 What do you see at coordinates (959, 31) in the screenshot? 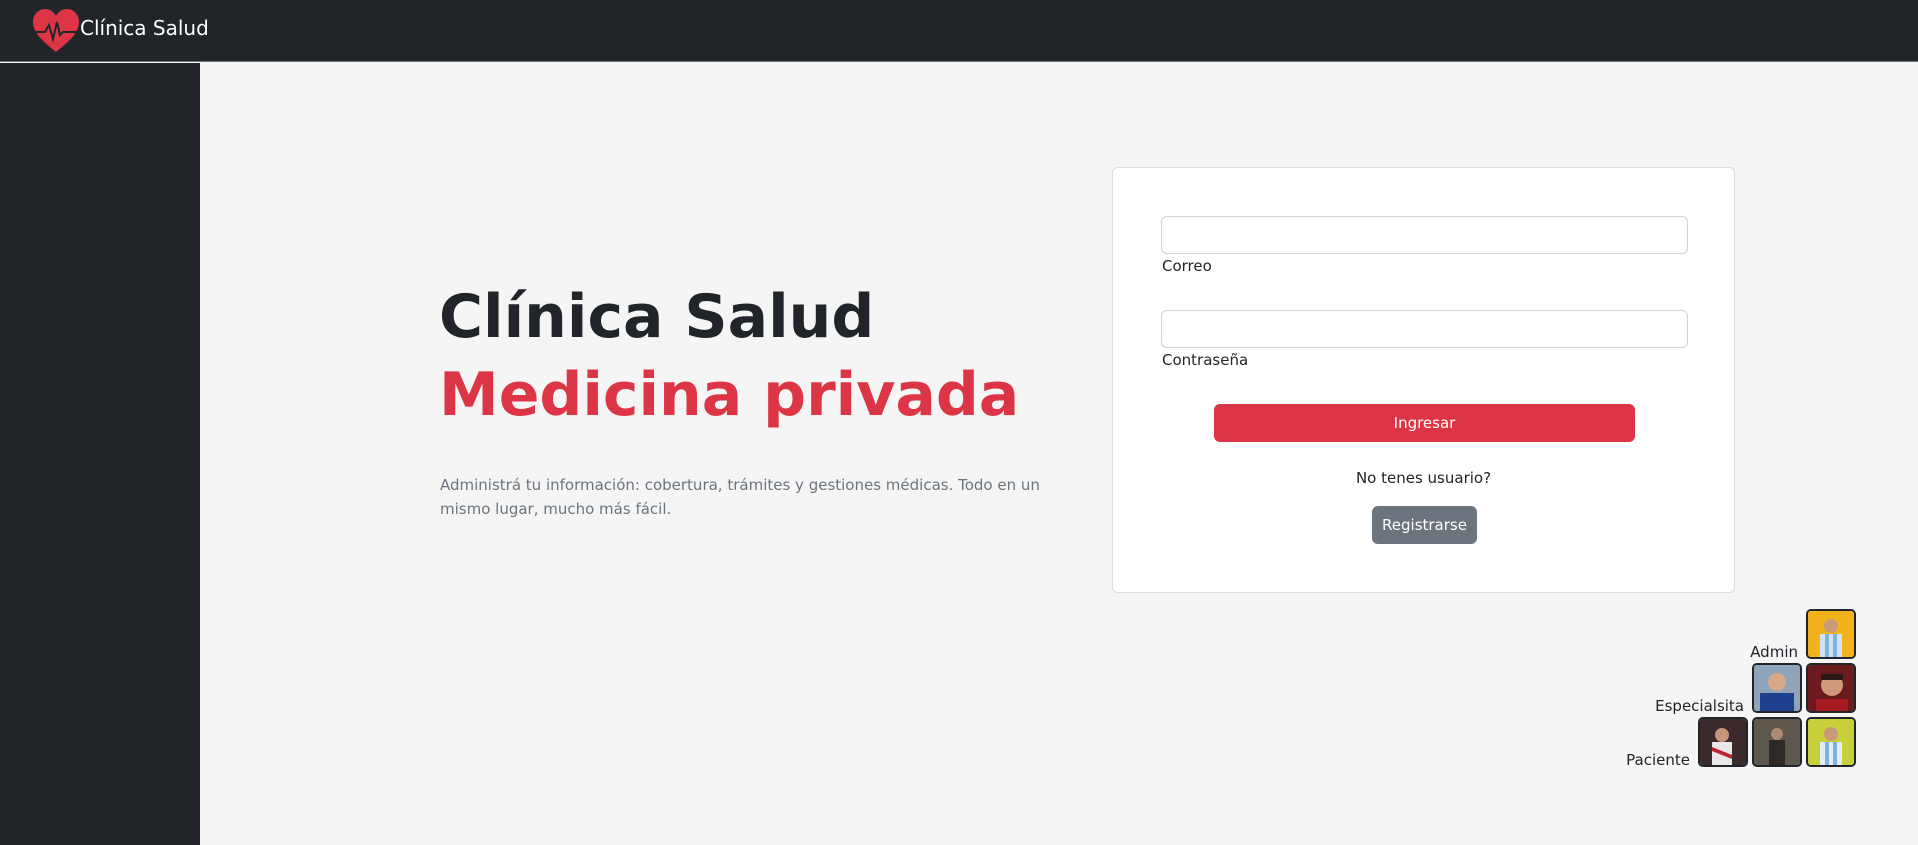
I see `top-navbar: Clínica Salud` at bounding box center [959, 31].